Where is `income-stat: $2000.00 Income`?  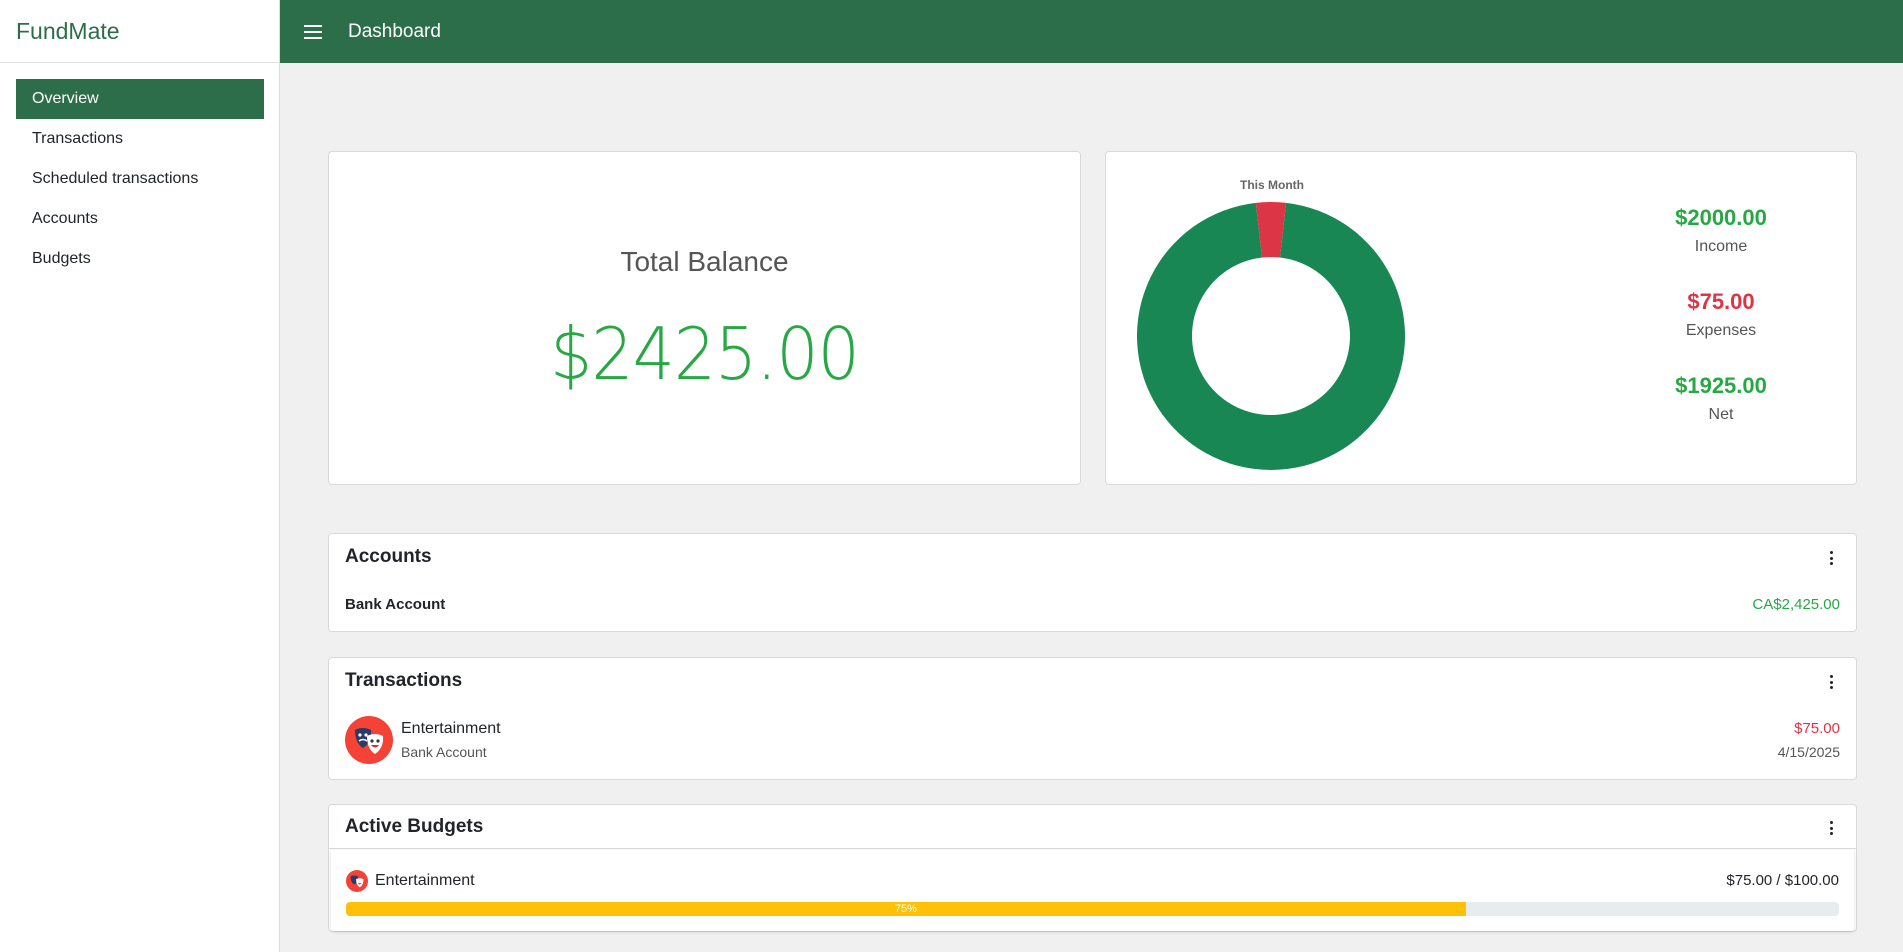
income-stat: $2000.00 Income is located at coordinates (1721, 246).